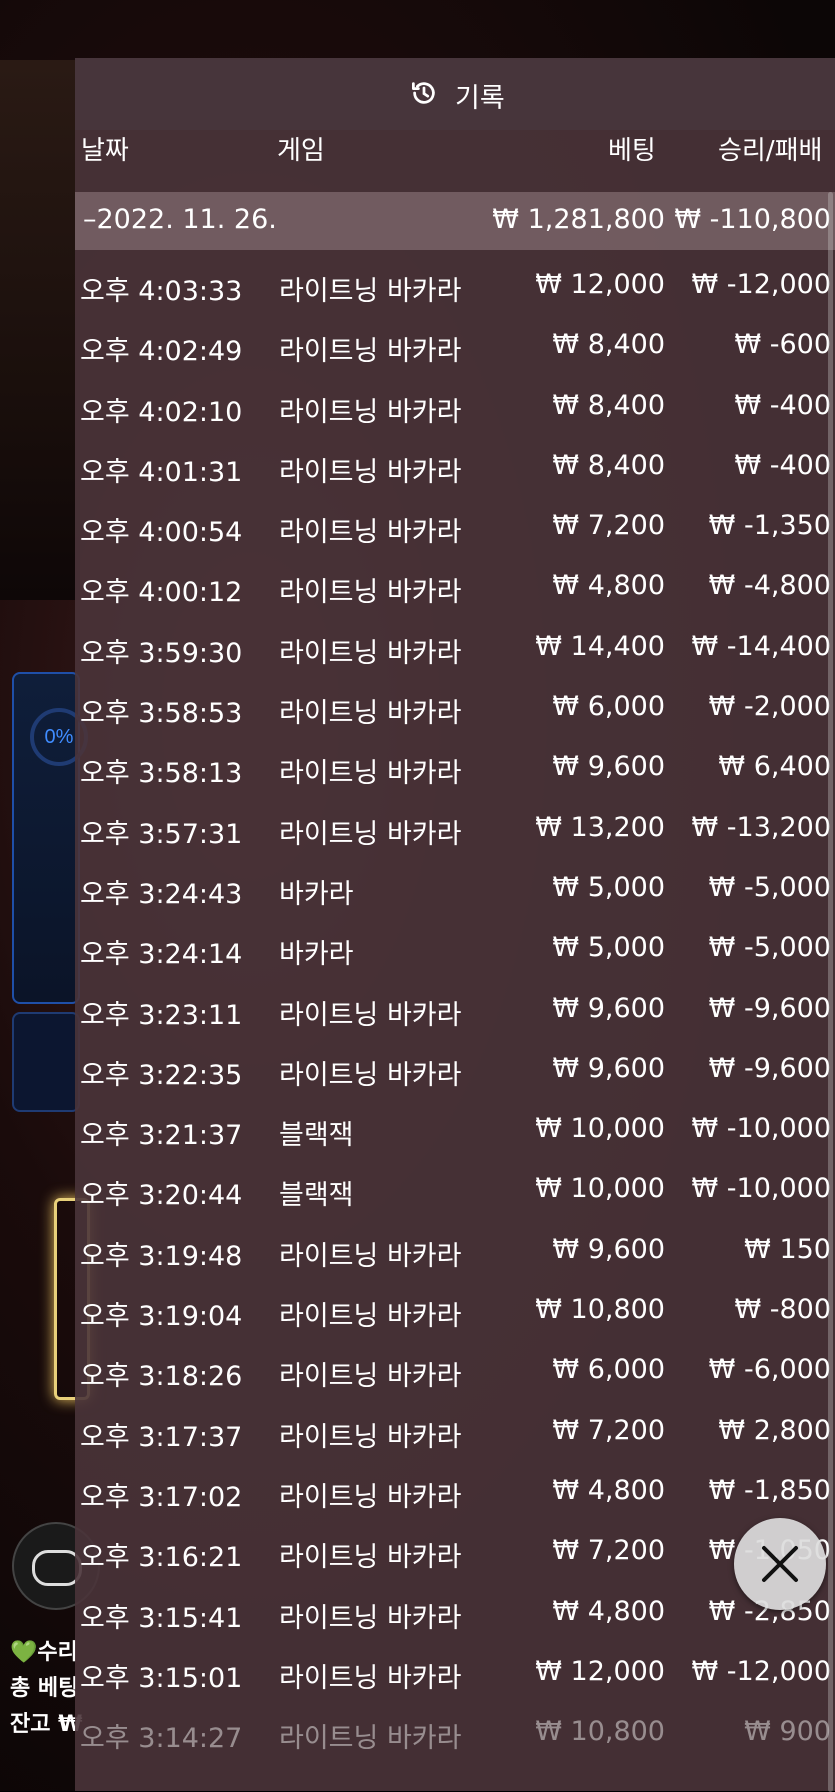  I want to click on total-bet-label: 총 베팅, so click(44, 1688).